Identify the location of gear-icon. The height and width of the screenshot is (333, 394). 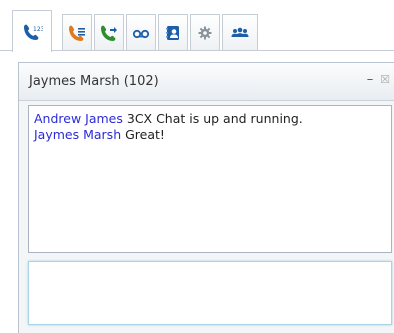
(205, 32).